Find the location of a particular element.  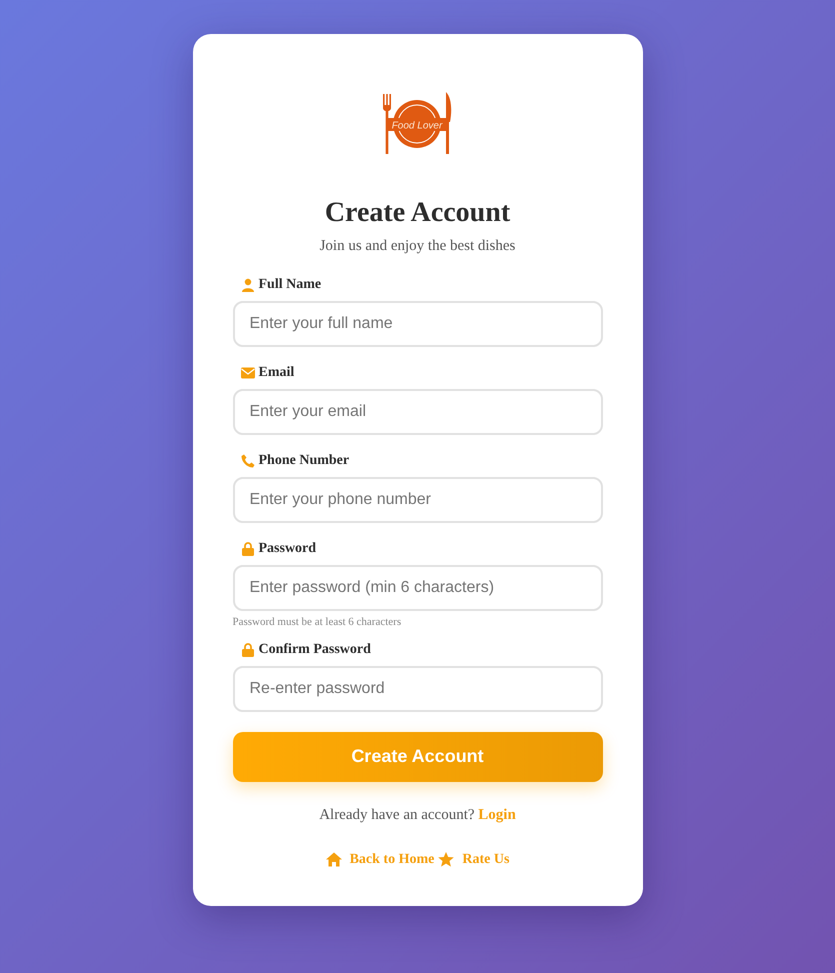

field-label: Confirm Password is located at coordinates (314, 650).